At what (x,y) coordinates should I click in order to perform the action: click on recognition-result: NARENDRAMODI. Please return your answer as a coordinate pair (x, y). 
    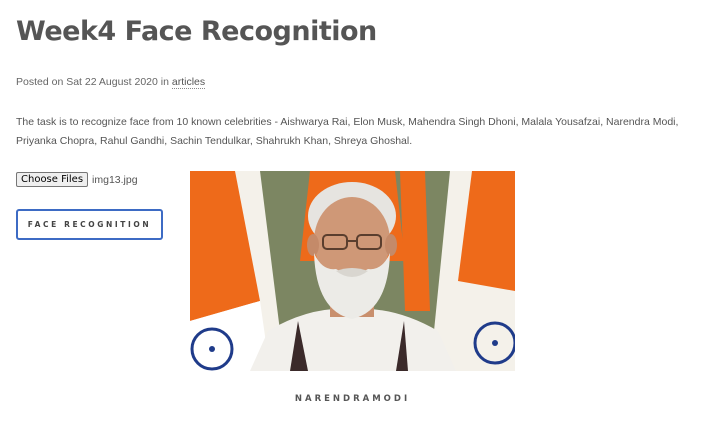
    Looking at the image, I should click on (352, 399).